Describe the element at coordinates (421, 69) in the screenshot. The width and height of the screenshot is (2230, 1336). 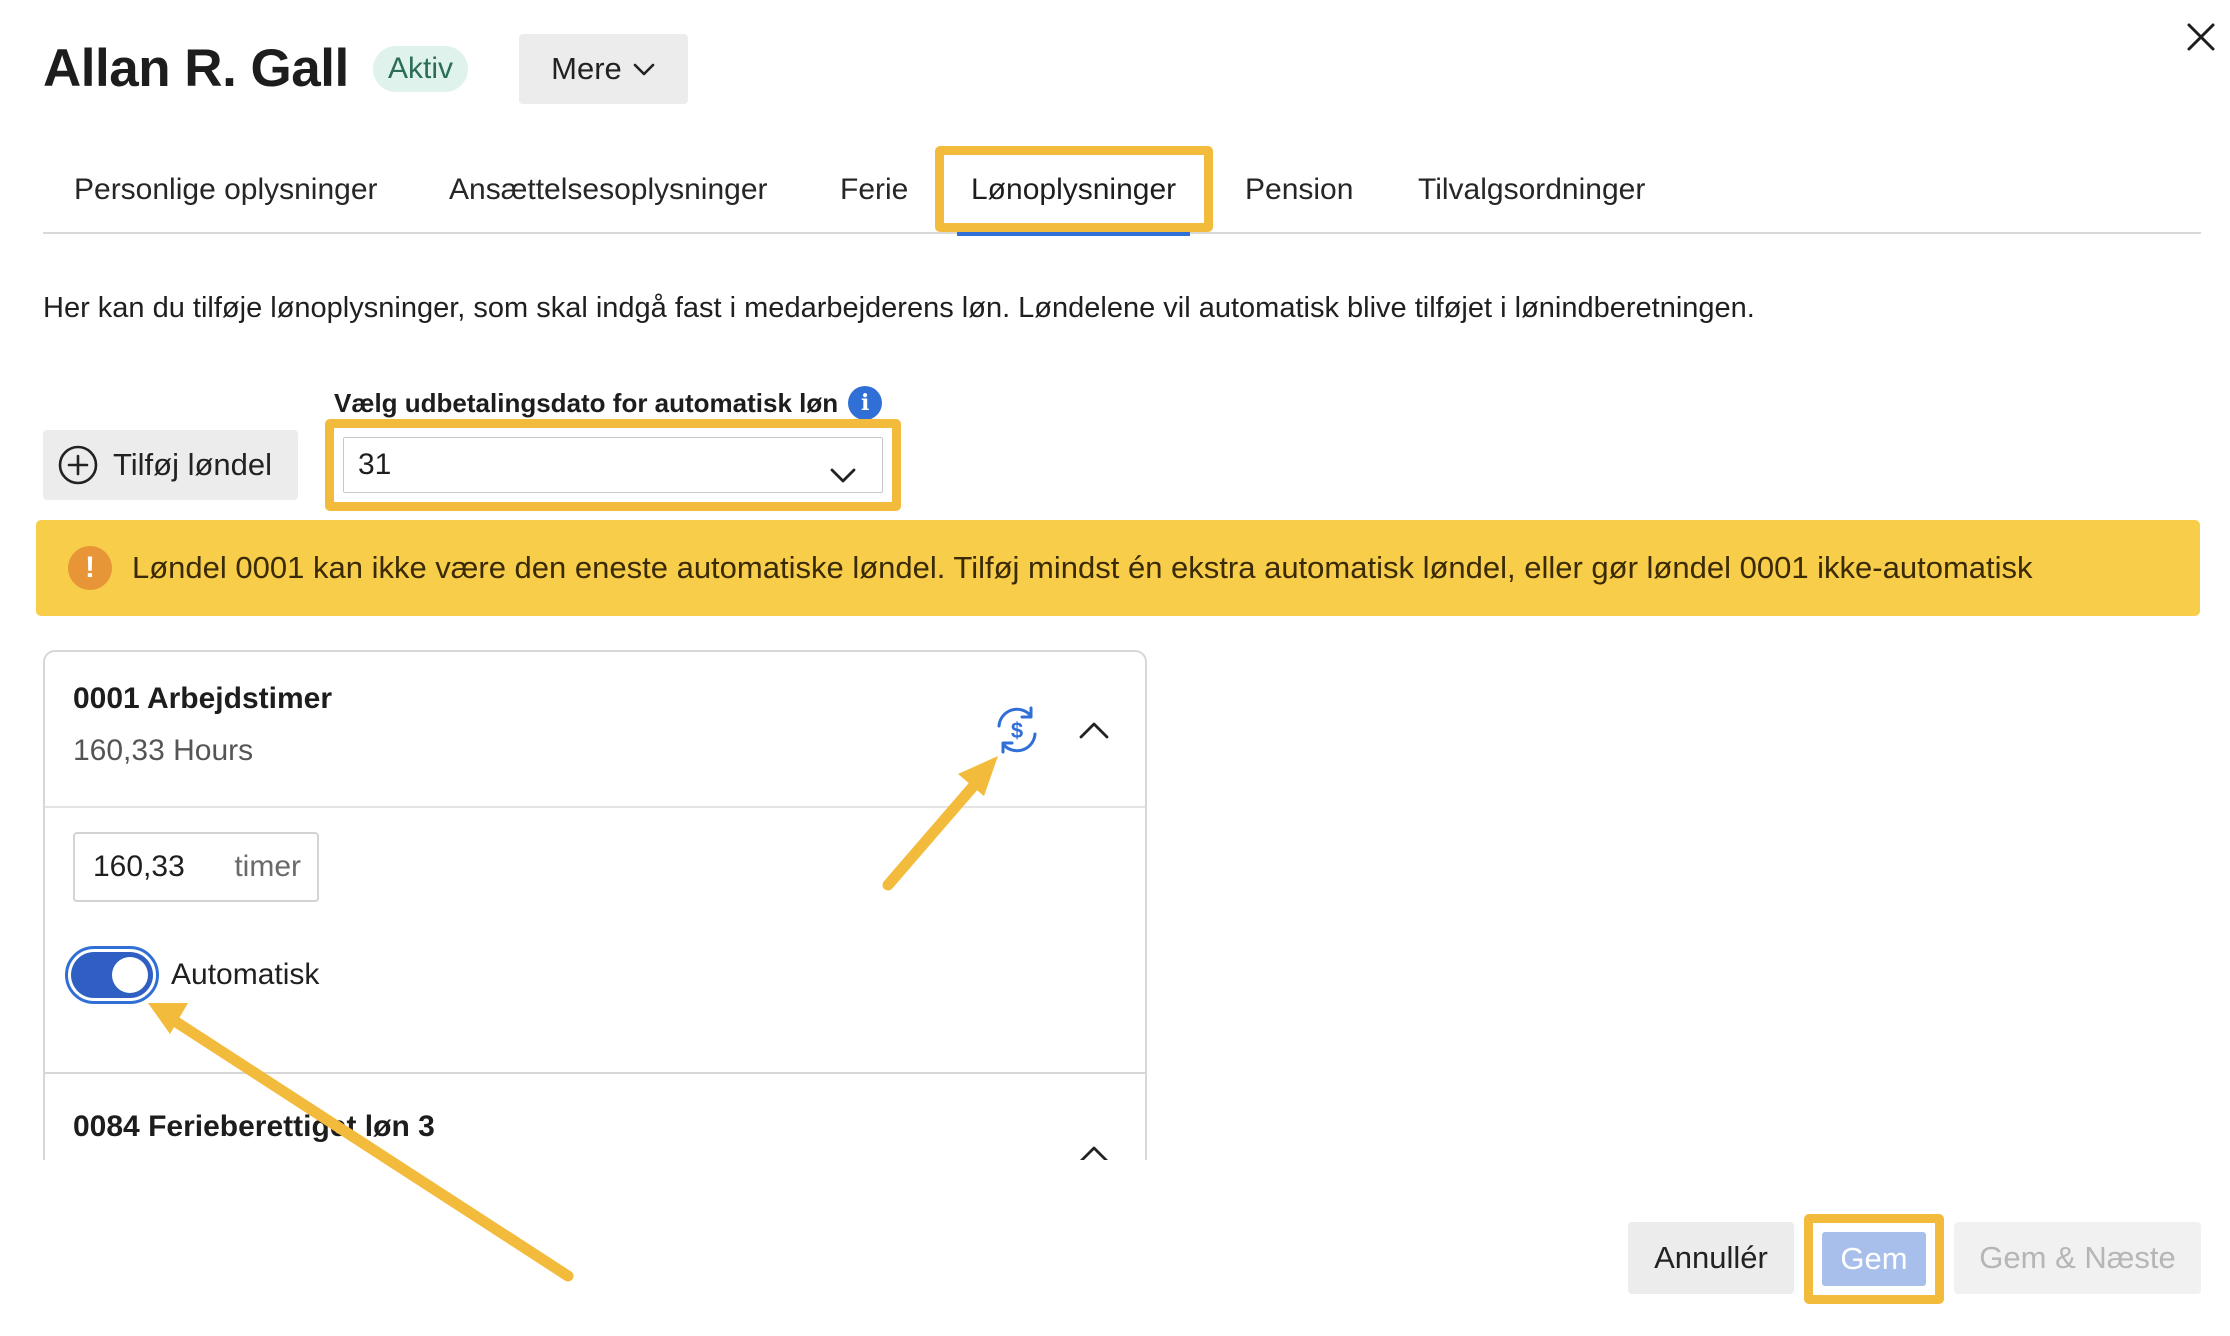
I see `status-badge: Aktiv` at that location.